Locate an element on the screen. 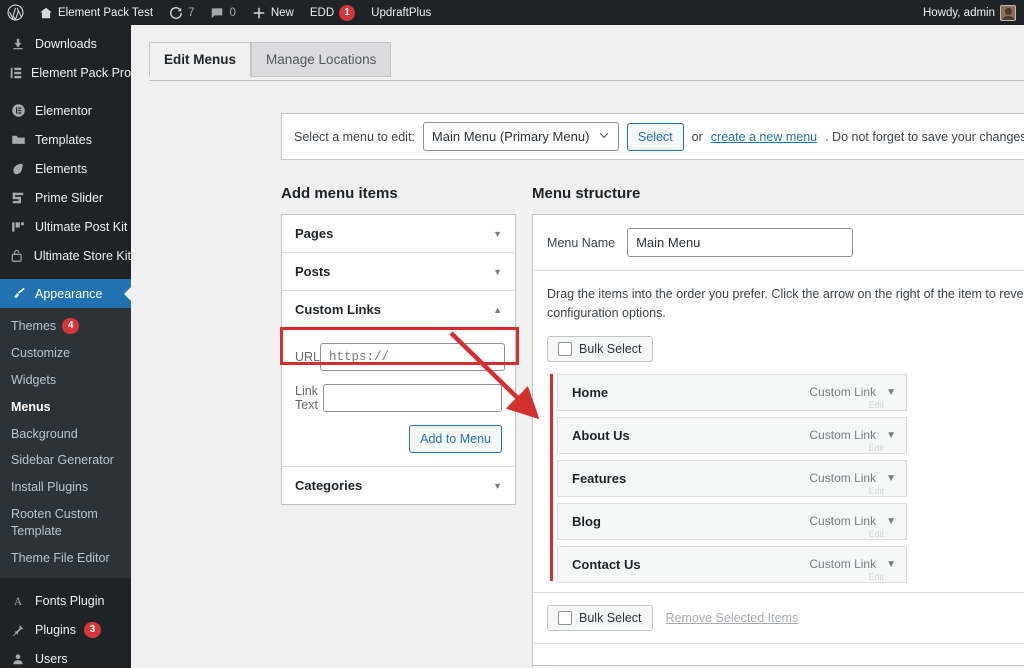 The height and width of the screenshot is (668, 1024). sidebar-item-label: Elementor is located at coordinates (63, 110).